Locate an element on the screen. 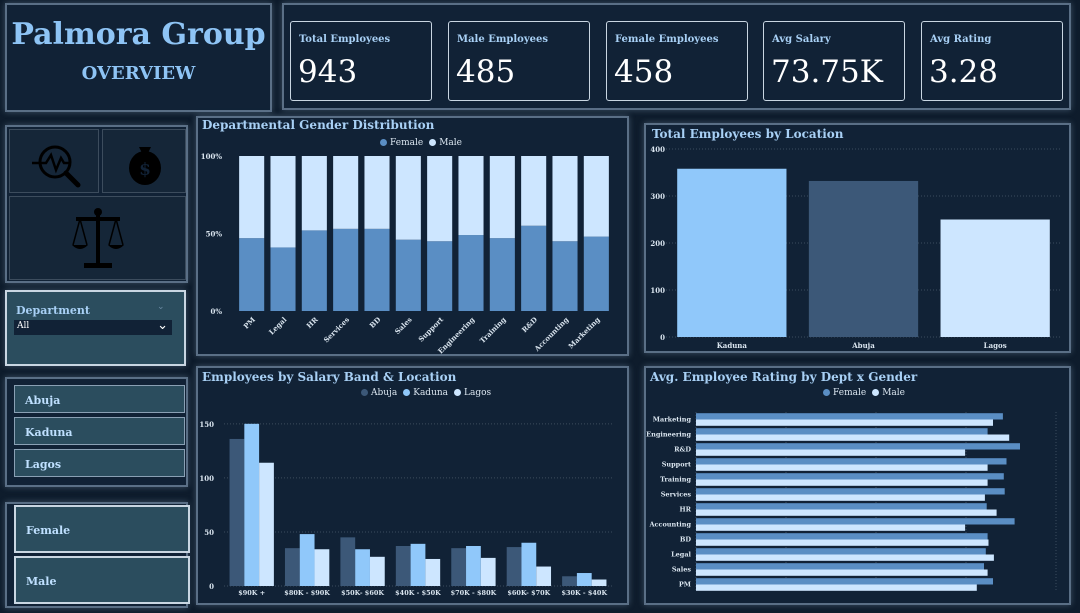  x-tick-label: $30K - $40K is located at coordinates (584, 593).